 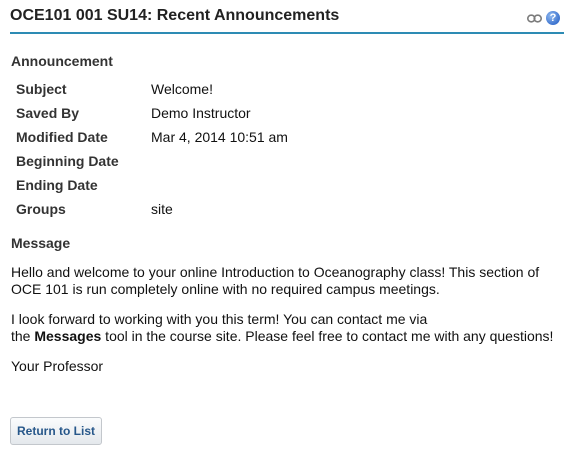 I want to click on messages-tool-name: Messages, so click(x=68, y=336).